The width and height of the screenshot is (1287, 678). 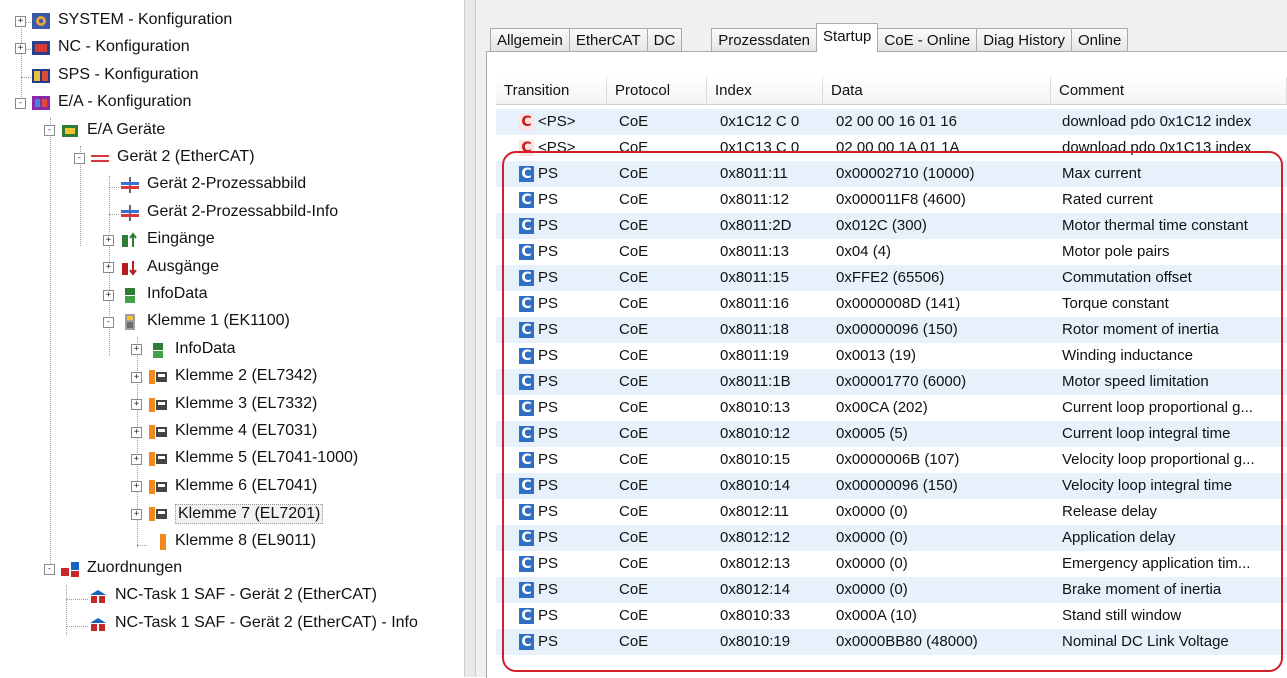 What do you see at coordinates (1146, 433) in the screenshot?
I see `cell-comment: Current loop integral time` at bounding box center [1146, 433].